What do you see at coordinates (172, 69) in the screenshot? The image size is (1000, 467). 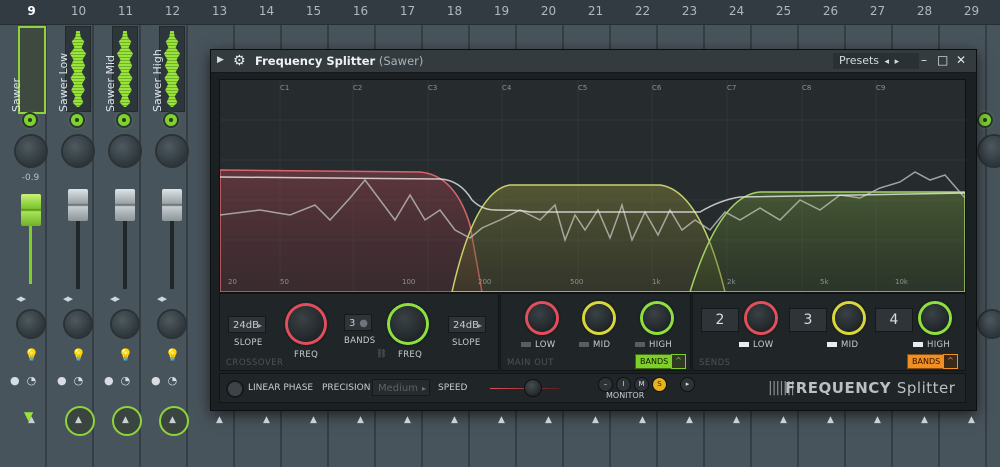 I see `waveform-meter` at bounding box center [172, 69].